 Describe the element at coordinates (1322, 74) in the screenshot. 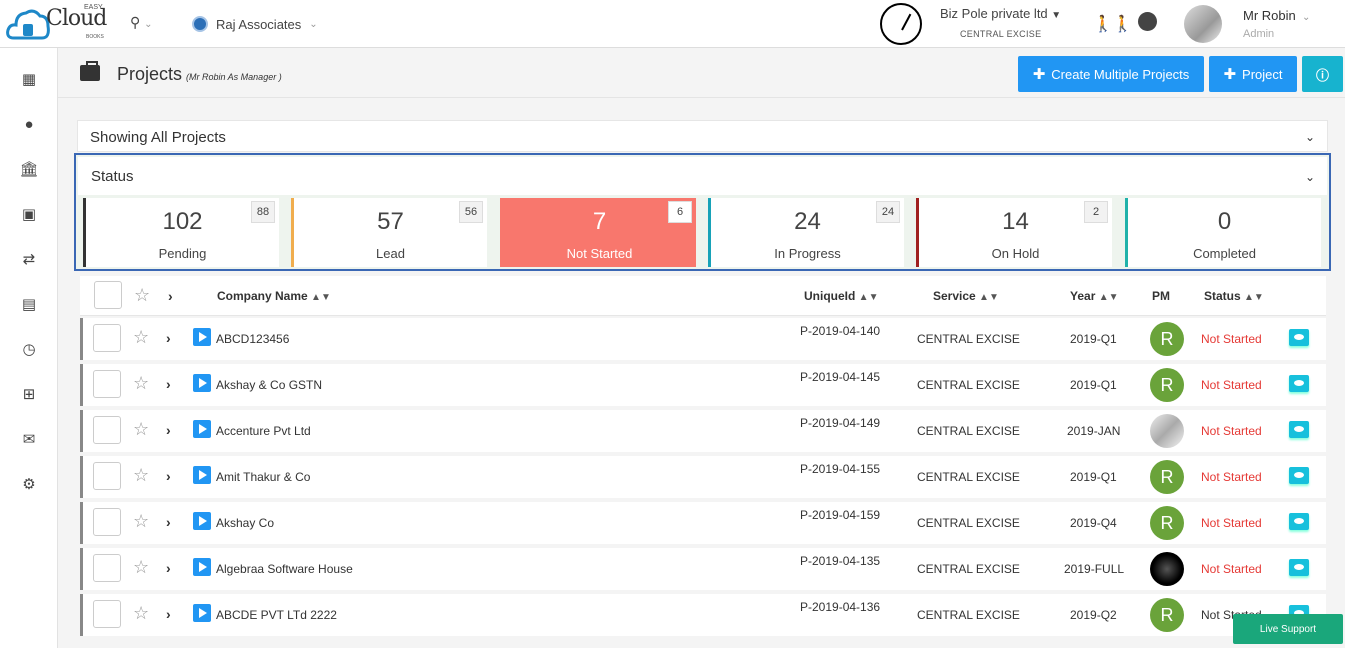

I see `info-button: ⓘ` at that location.